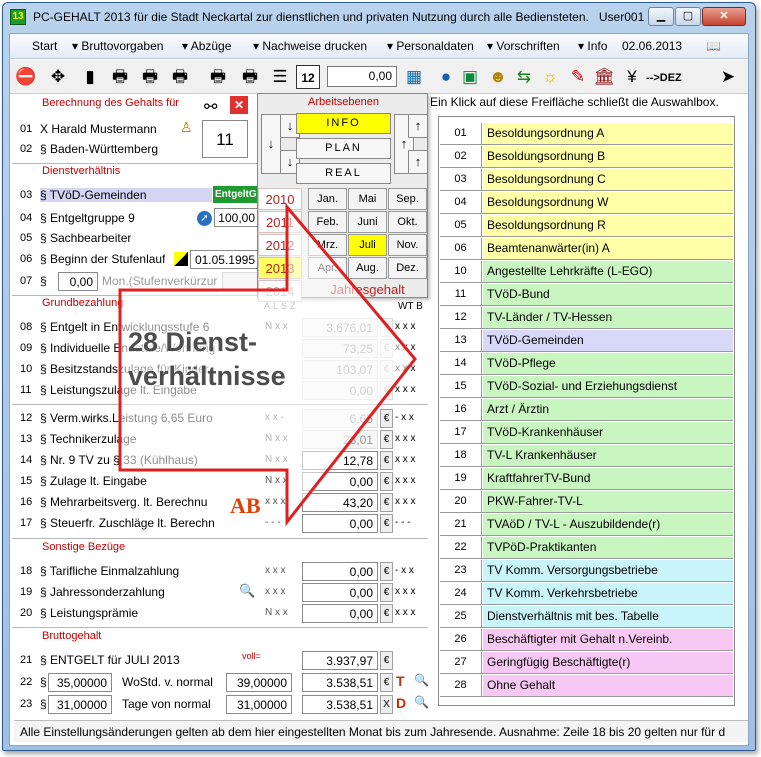 Image resolution: width=761 pixels, height=757 pixels. Describe the element at coordinates (310, 46) in the screenshot. I see `menu-nachweise: ▾ Nachweise drucken` at that location.